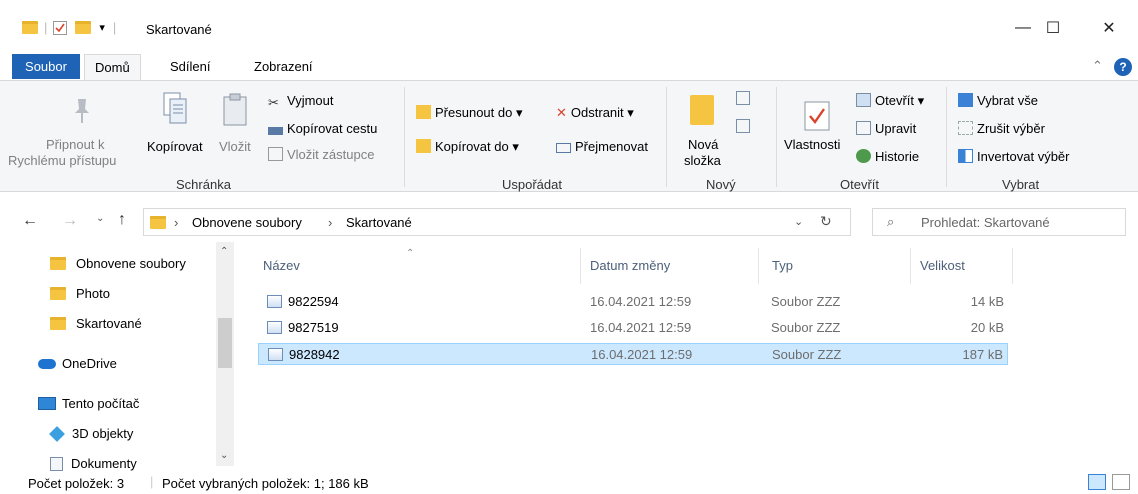  Describe the element at coordinates (1121, 482) in the screenshot. I see `large-icons-view-icon` at that location.